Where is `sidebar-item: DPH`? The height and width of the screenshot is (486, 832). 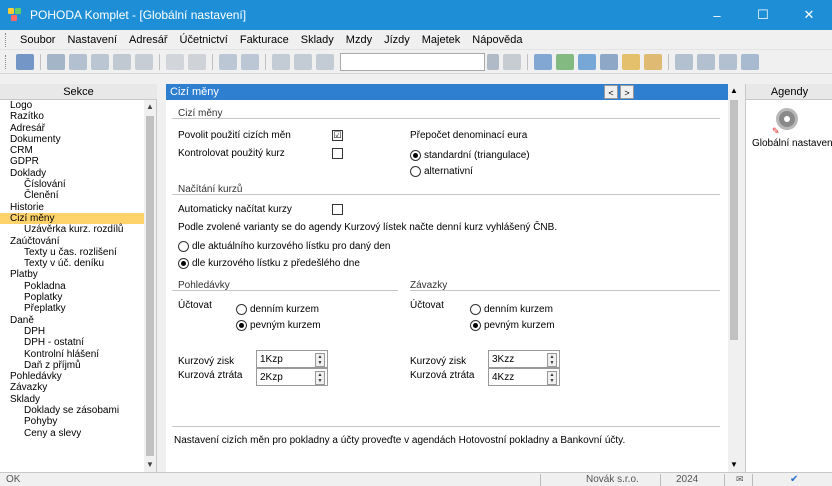
sidebar-item: DPH is located at coordinates (72, 331).